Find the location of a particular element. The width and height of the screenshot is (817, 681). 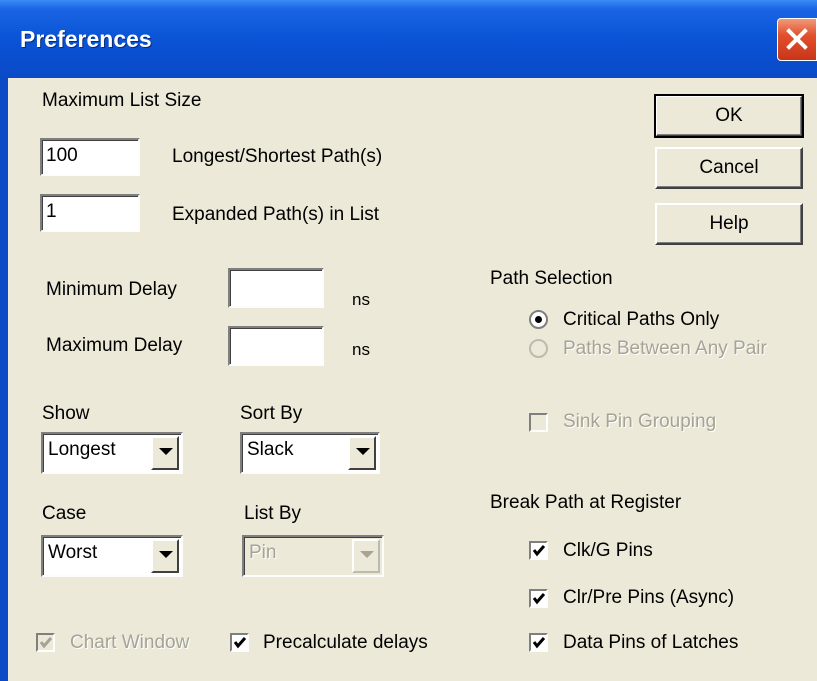

case-dropdown: Worst is located at coordinates (112, 556).